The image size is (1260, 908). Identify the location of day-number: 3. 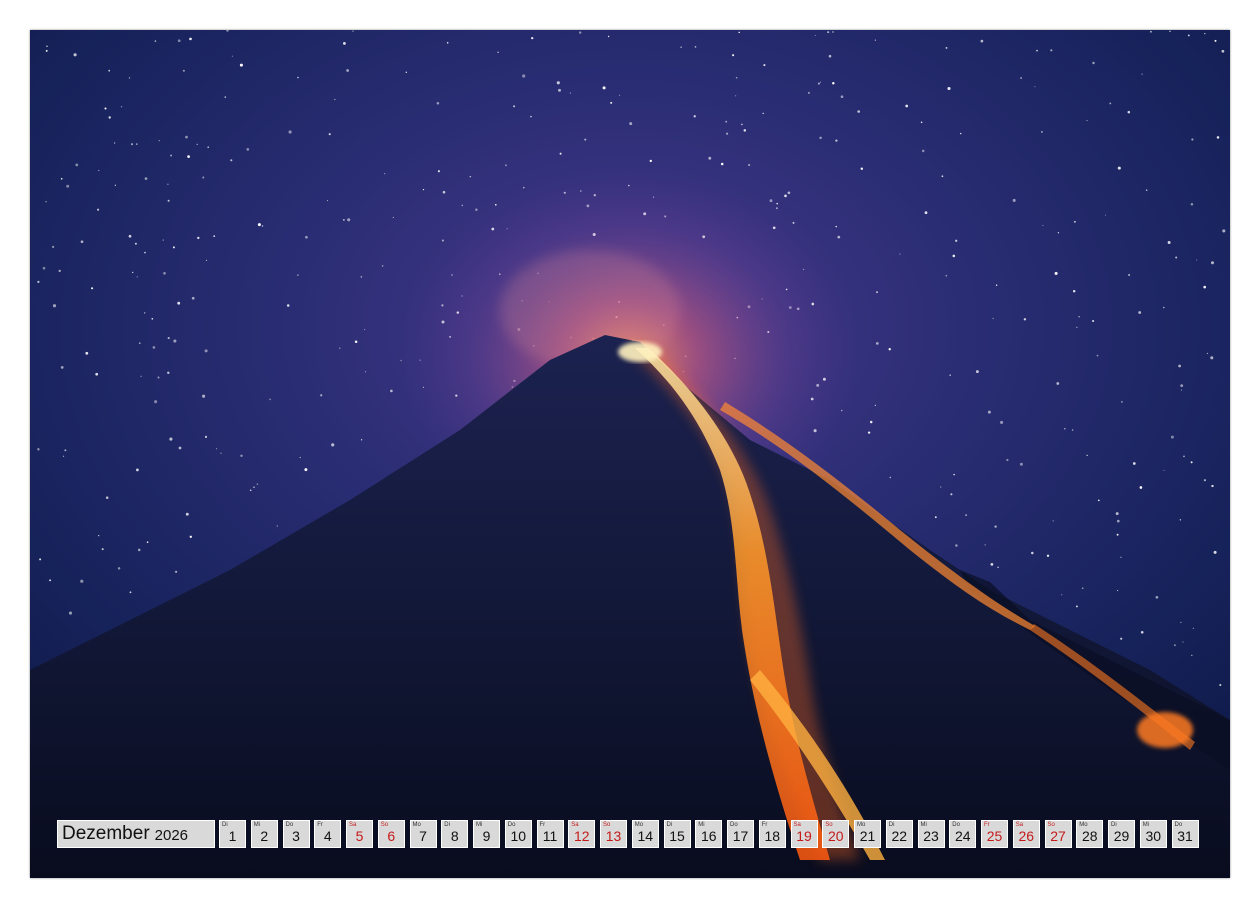
(296, 836).